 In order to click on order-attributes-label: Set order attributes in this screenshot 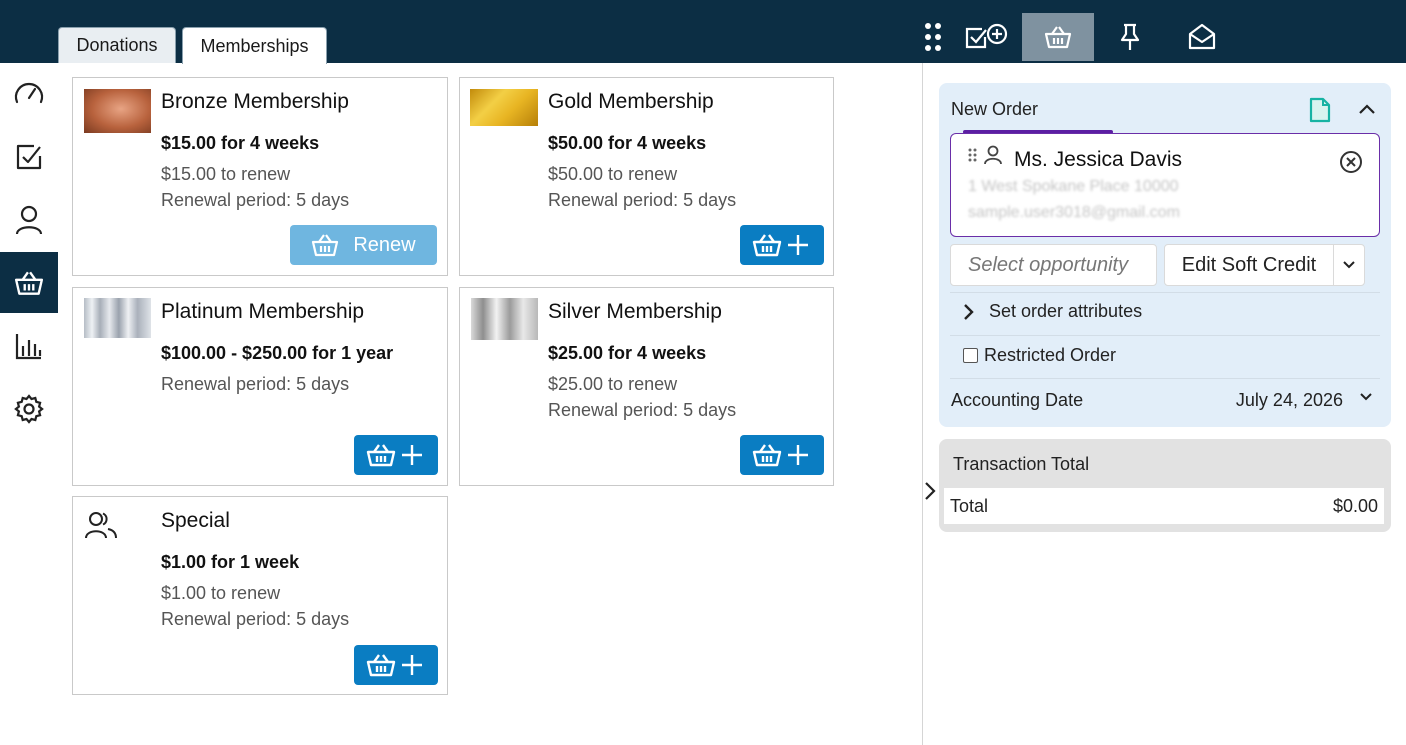, I will do `click(1066, 311)`.